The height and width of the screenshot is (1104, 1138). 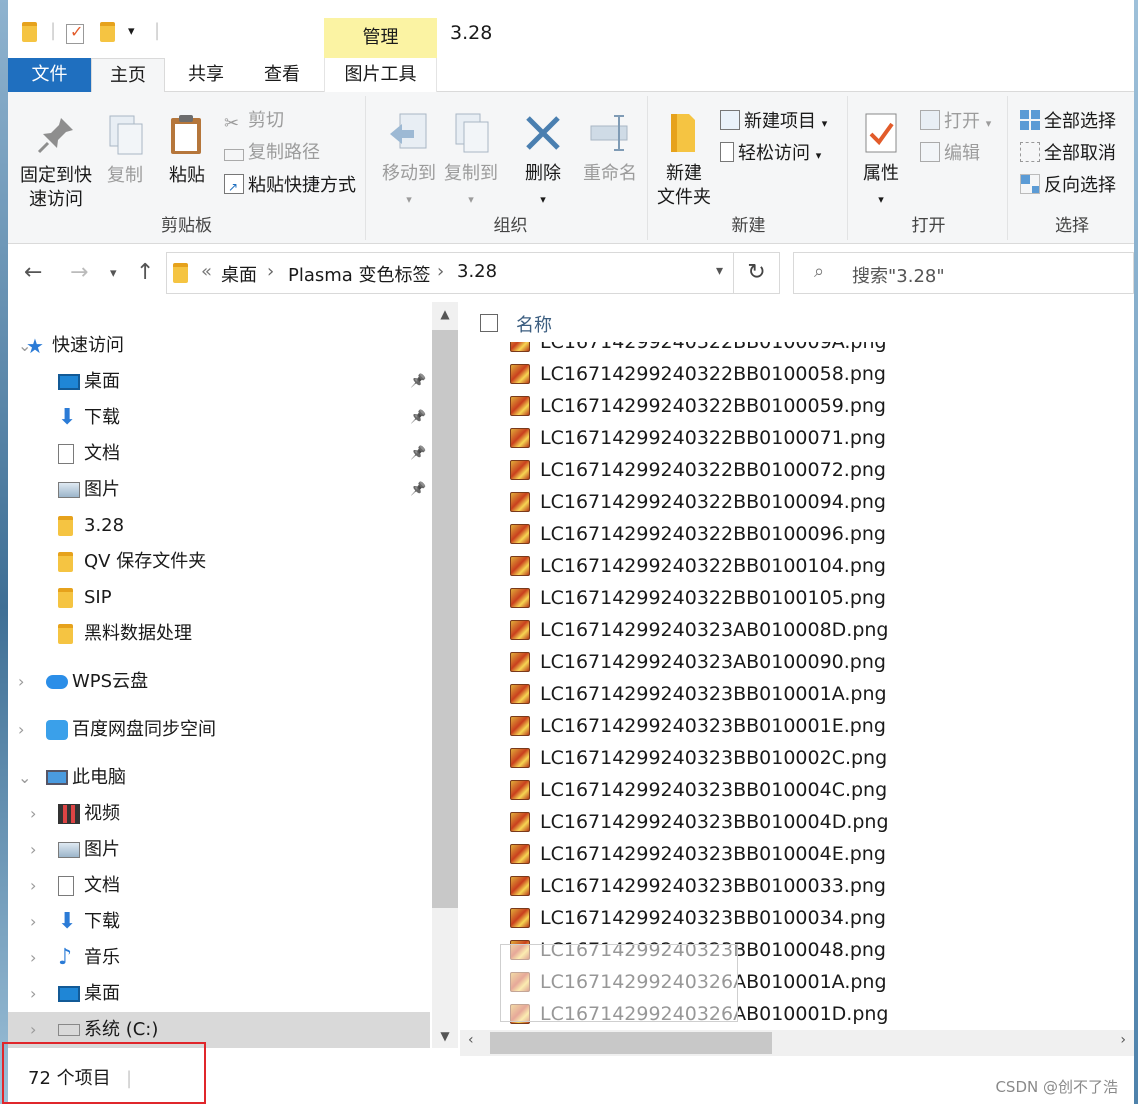 What do you see at coordinates (489, 323) in the screenshot?
I see `select-all-checkbox` at bounding box center [489, 323].